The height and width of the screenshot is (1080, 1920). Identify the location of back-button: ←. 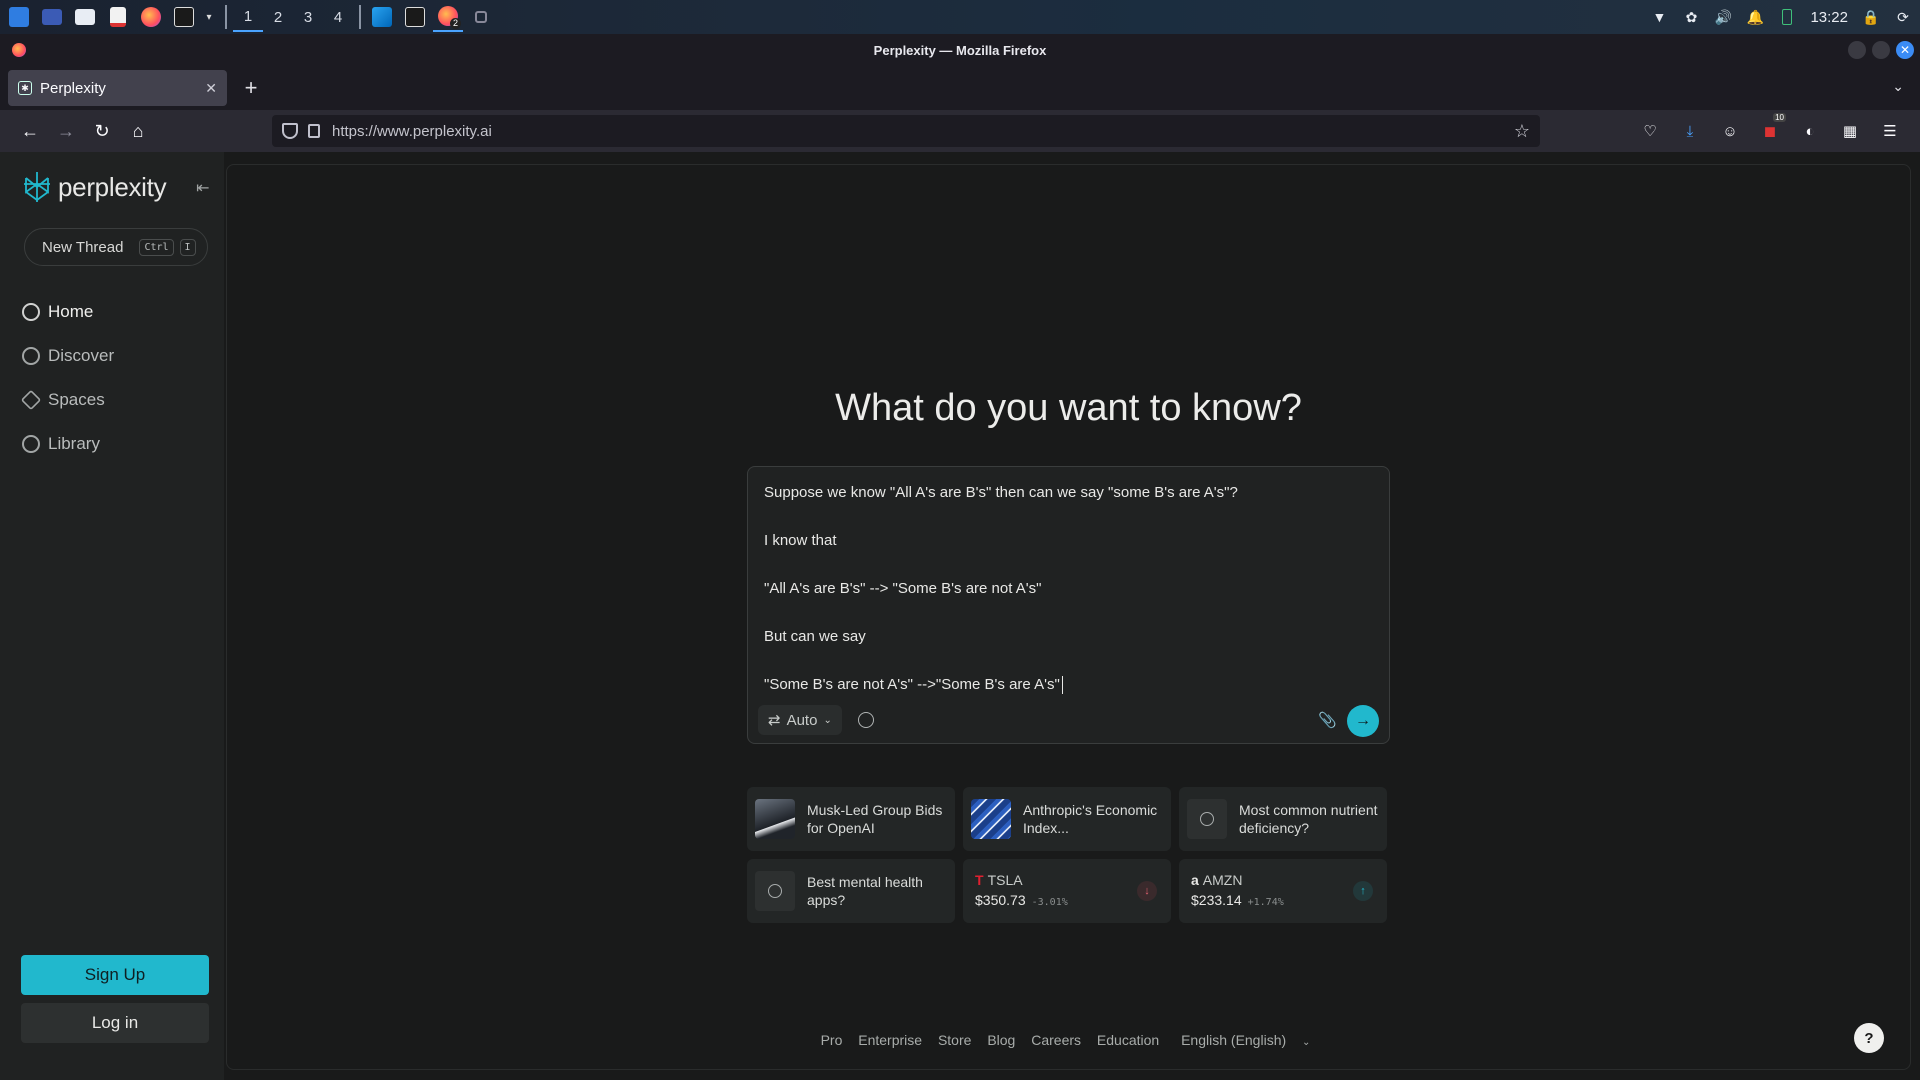
(30, 131).